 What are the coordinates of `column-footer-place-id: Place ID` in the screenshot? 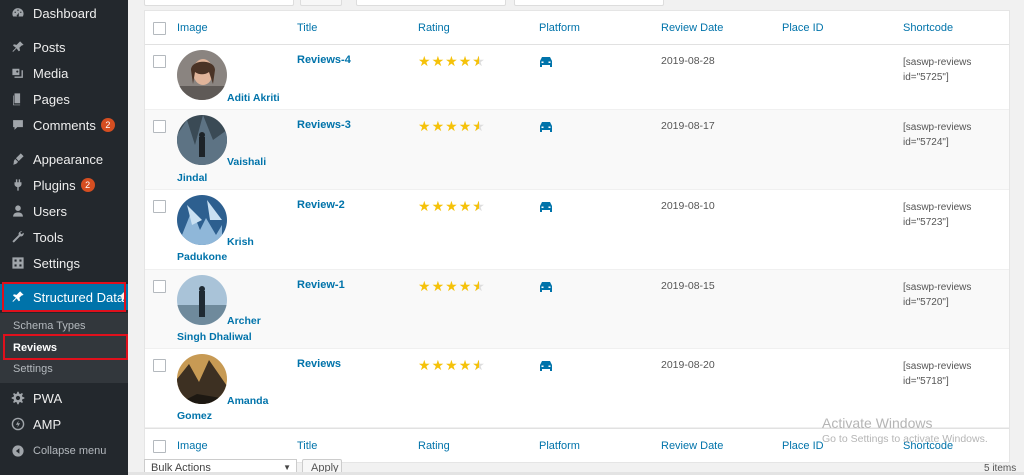 It's located at (803, 446).